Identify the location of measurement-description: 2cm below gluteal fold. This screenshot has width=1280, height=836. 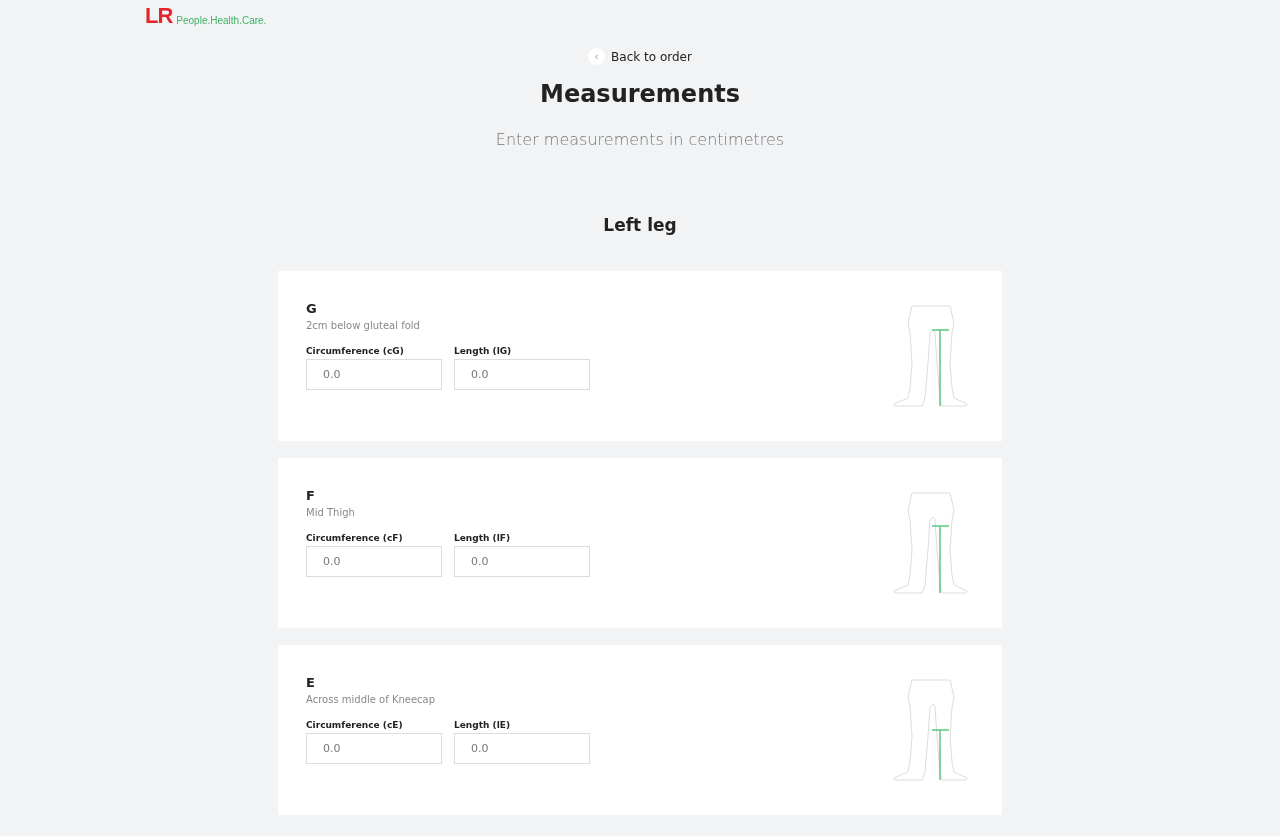
(363, 325).